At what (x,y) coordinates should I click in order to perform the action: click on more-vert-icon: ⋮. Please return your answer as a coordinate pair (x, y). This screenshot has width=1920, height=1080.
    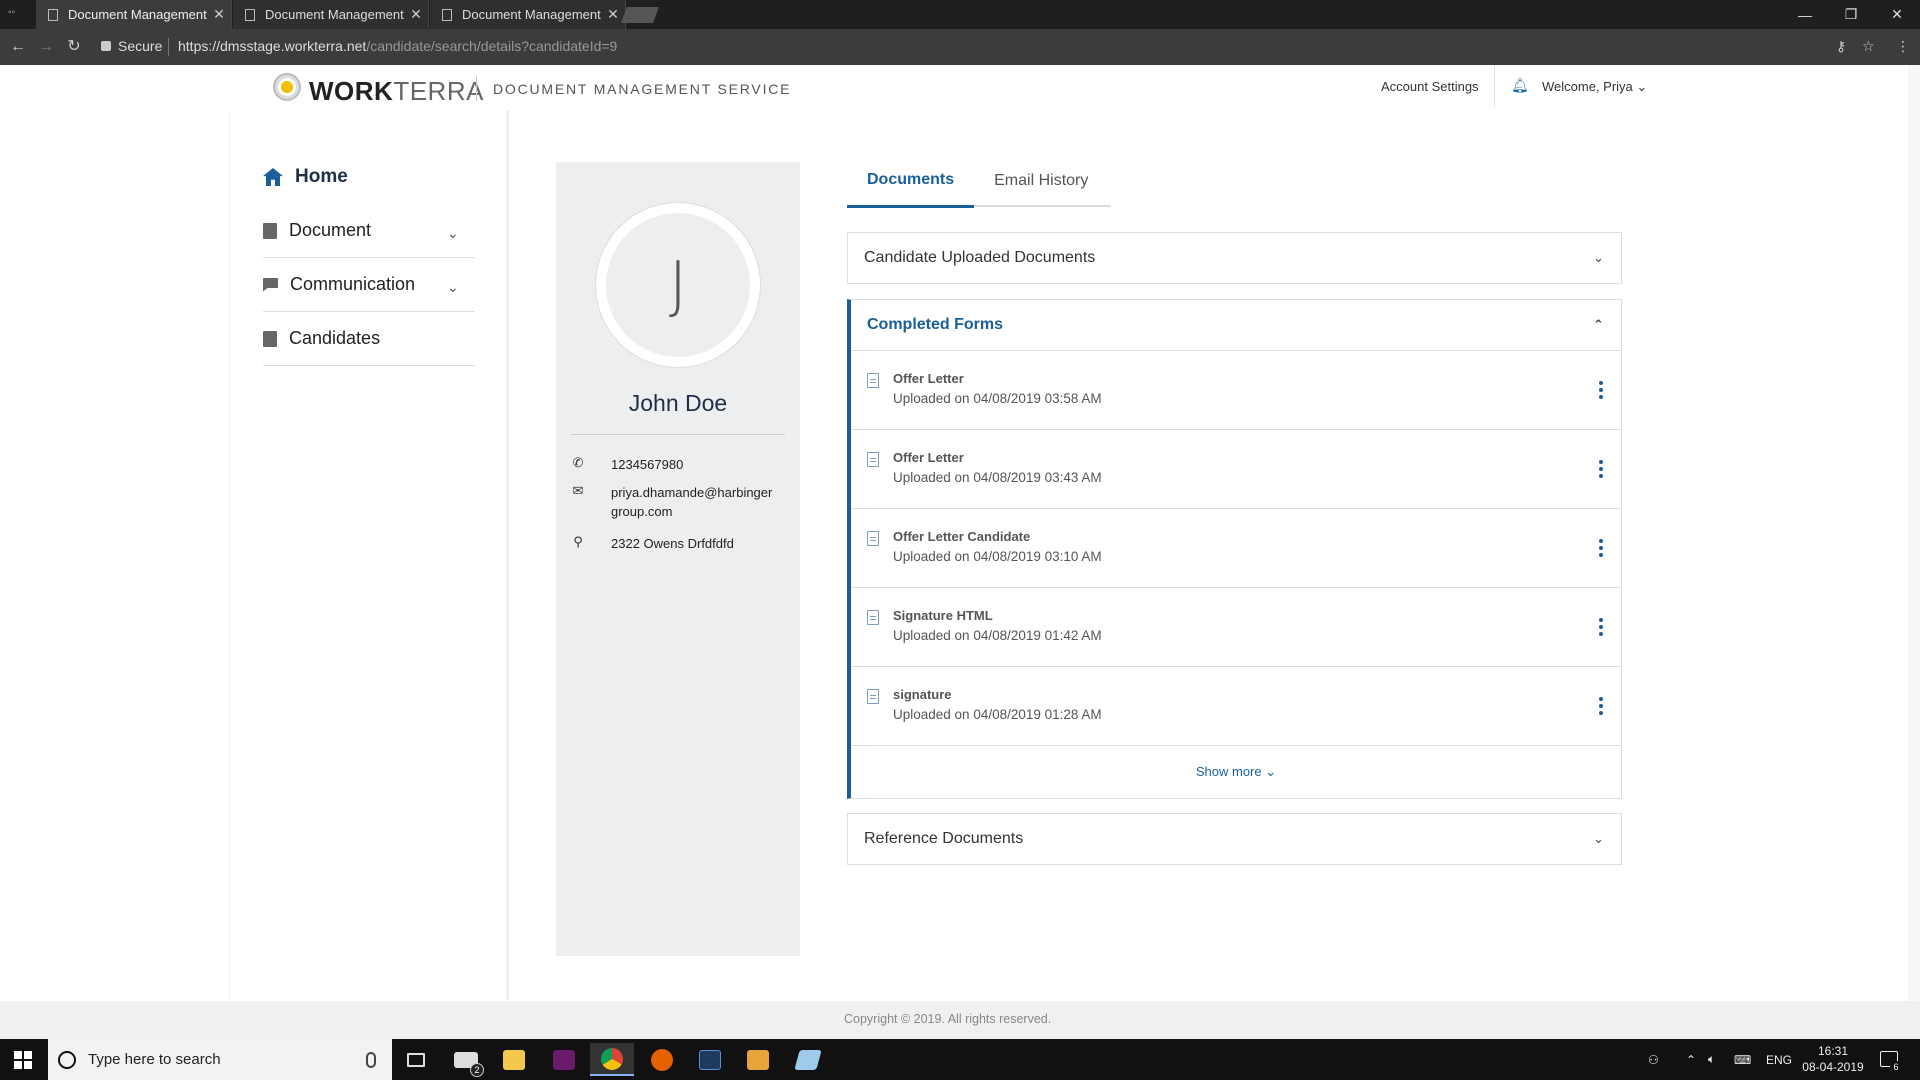
    Looking at the image, I should click on (1903, 46).